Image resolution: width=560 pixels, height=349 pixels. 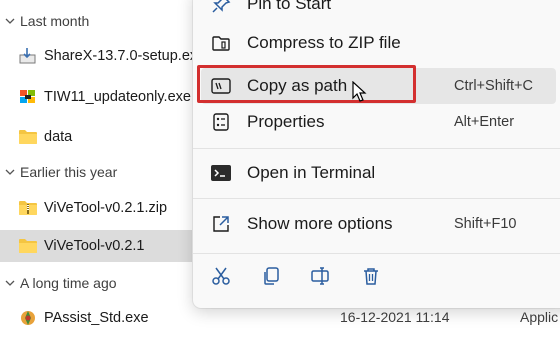 I want to click on menu-item-shortcut: Alt+Enter, so click(x=484, y=122).